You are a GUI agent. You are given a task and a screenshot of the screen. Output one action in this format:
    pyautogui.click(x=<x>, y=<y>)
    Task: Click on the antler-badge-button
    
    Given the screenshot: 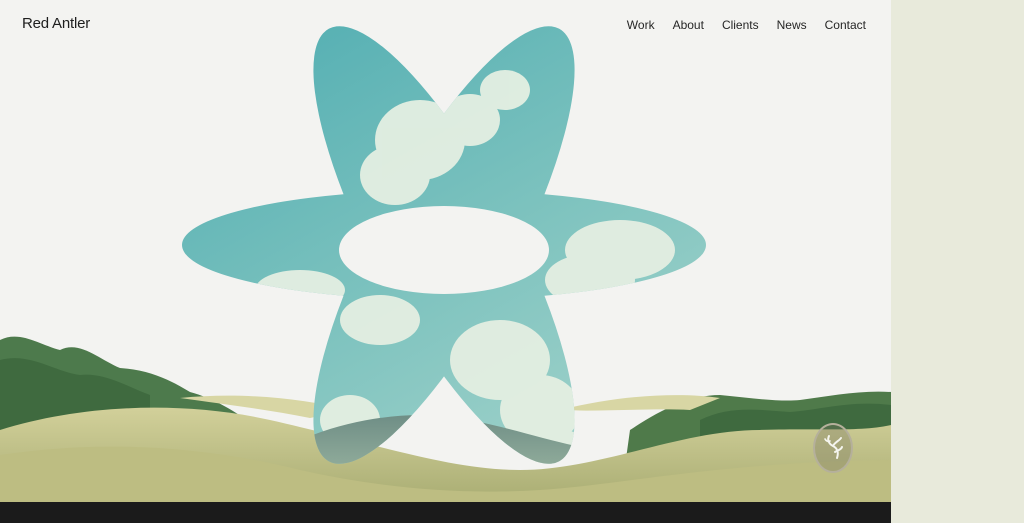 What is the action you would take?
    pyautogui.click(x=833, y=448)
    